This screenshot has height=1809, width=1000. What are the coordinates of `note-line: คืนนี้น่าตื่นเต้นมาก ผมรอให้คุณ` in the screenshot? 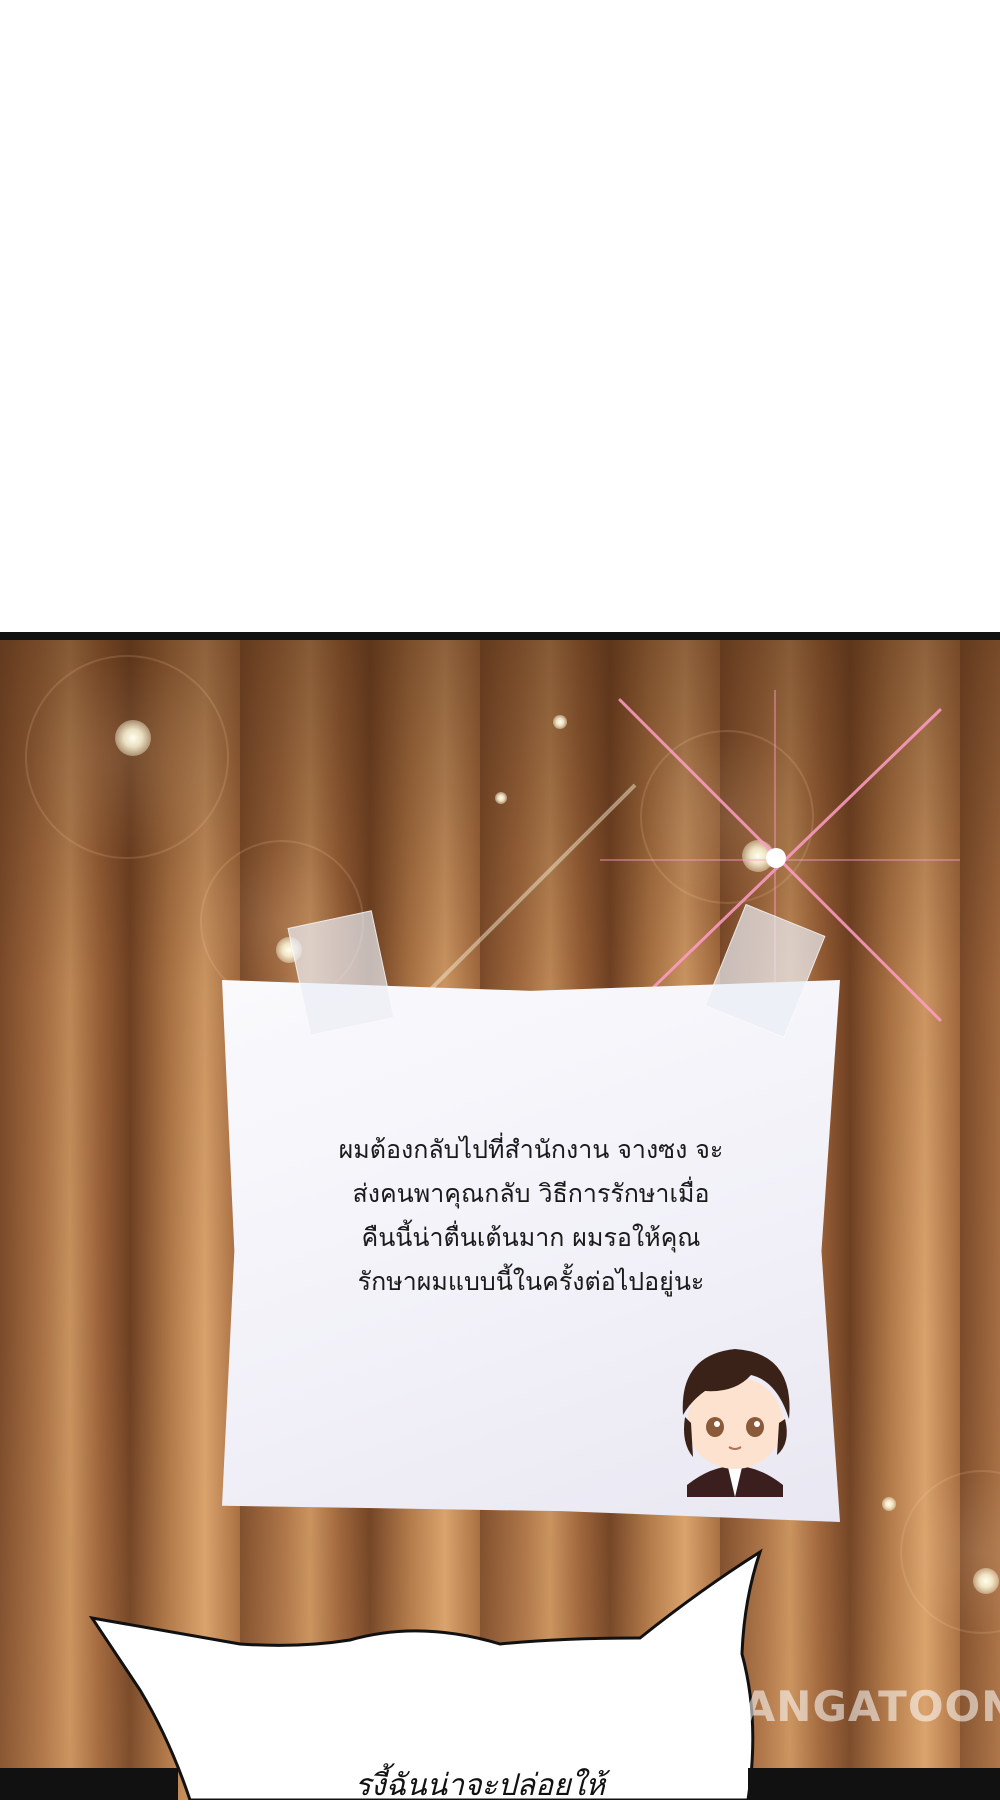 It's located at (531, 1237).